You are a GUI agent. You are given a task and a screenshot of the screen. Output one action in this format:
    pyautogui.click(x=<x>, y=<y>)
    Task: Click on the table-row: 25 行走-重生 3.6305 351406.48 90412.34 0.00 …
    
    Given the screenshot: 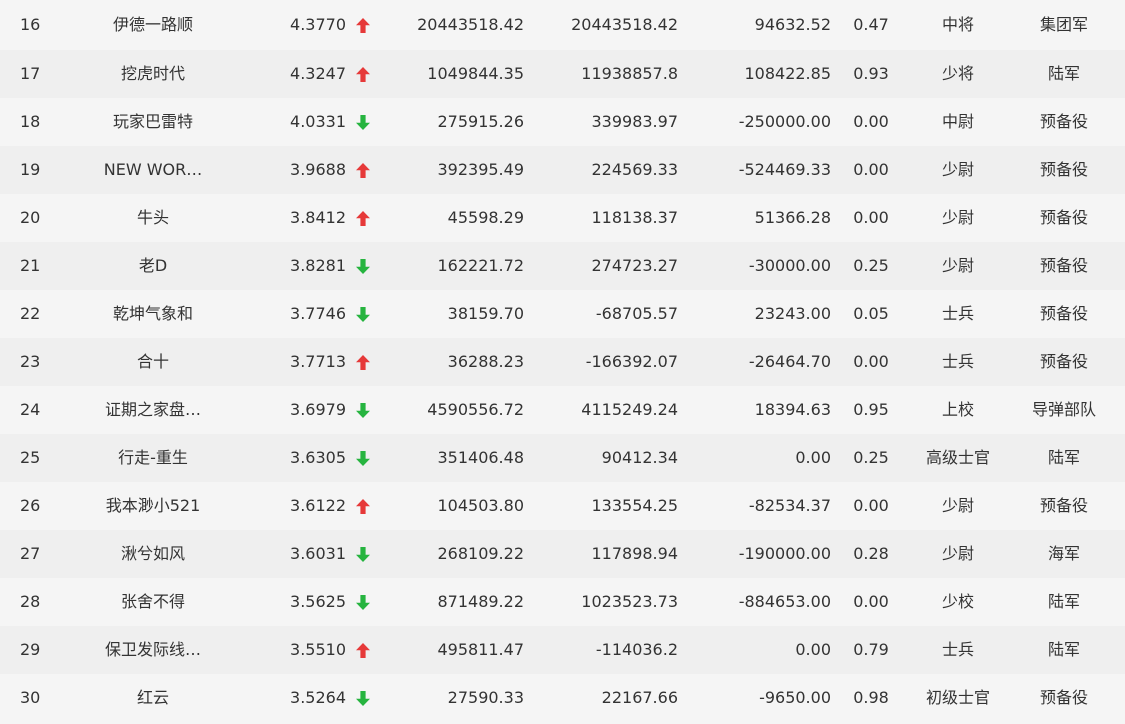 What is the action you would take?
    pyautogui.click(x=562, y=458)
    